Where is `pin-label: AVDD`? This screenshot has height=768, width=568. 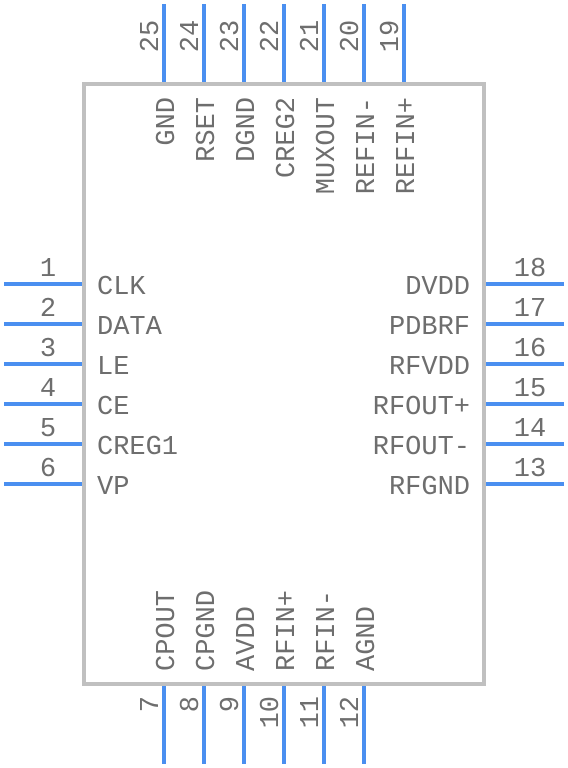 pin-label: AVDD is located at coordinates (248, 638).